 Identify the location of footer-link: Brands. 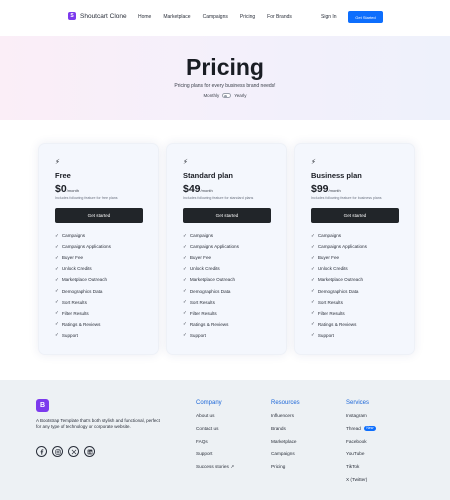
(285, 431).